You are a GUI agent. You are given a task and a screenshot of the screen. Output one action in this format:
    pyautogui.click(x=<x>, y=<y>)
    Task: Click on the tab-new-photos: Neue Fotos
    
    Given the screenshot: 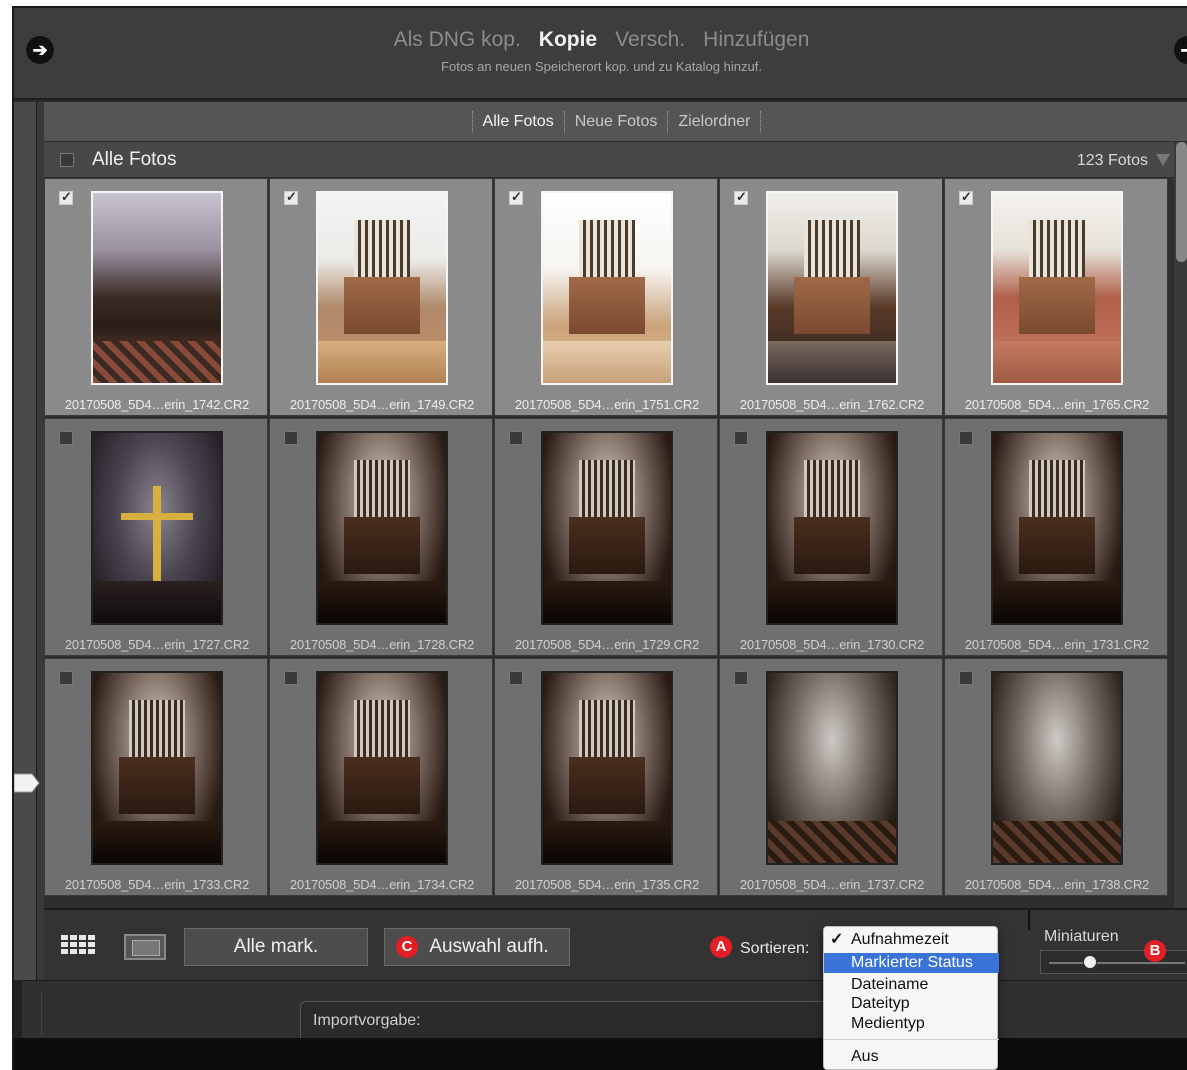 What is the action you would take?
    pyautogui.click(x=616, y=121)
    